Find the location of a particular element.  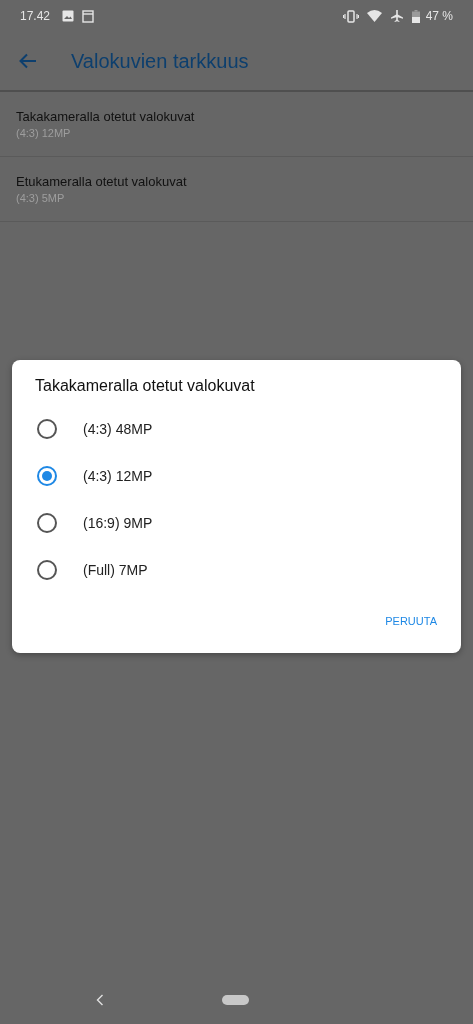

setting-summary: (4:3) 12MP is located at coordinates (44, 133).